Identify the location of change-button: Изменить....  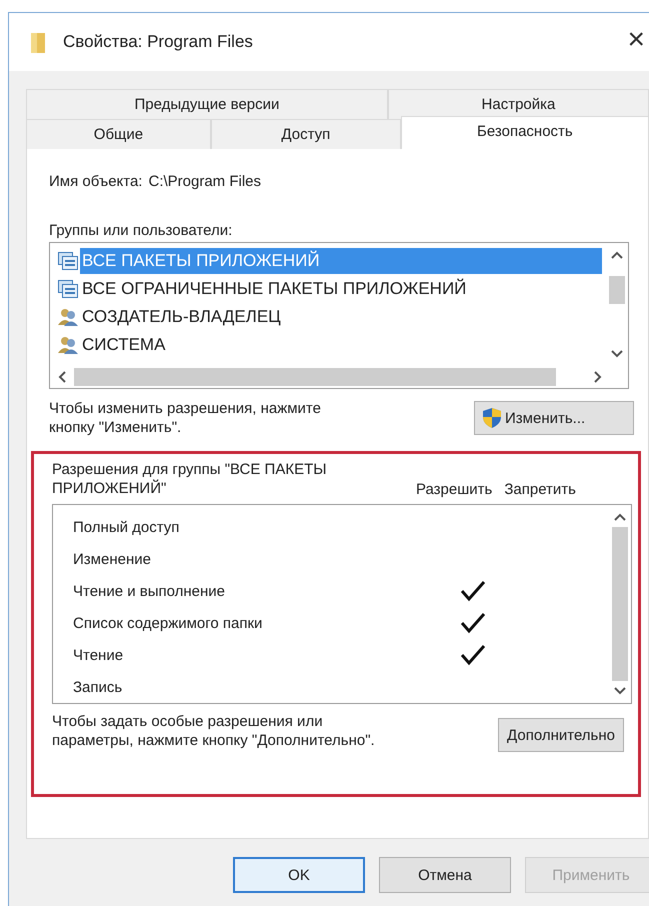
(554, 418).